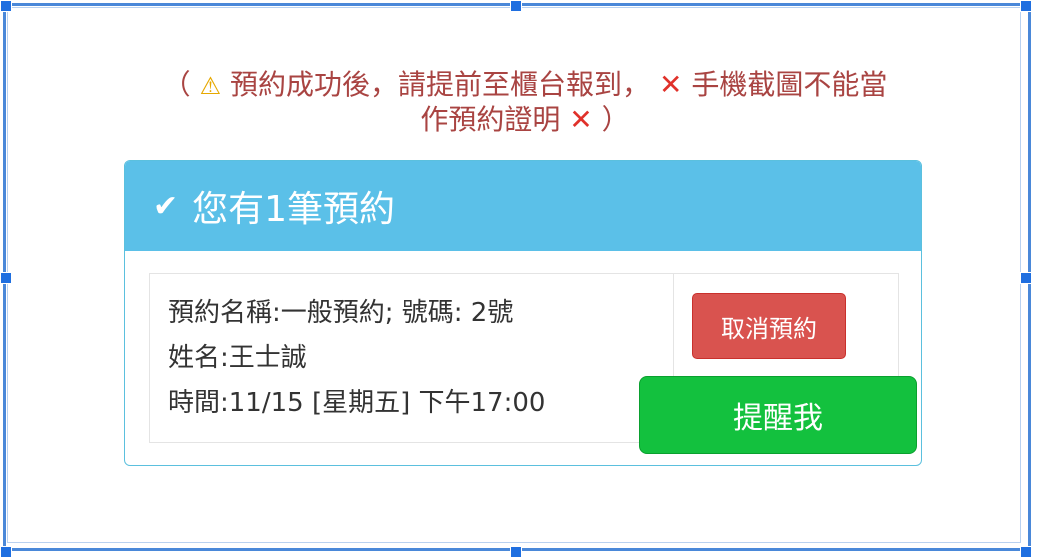  I want to click on resize-handle-bottom-right, so click(1026, 552).